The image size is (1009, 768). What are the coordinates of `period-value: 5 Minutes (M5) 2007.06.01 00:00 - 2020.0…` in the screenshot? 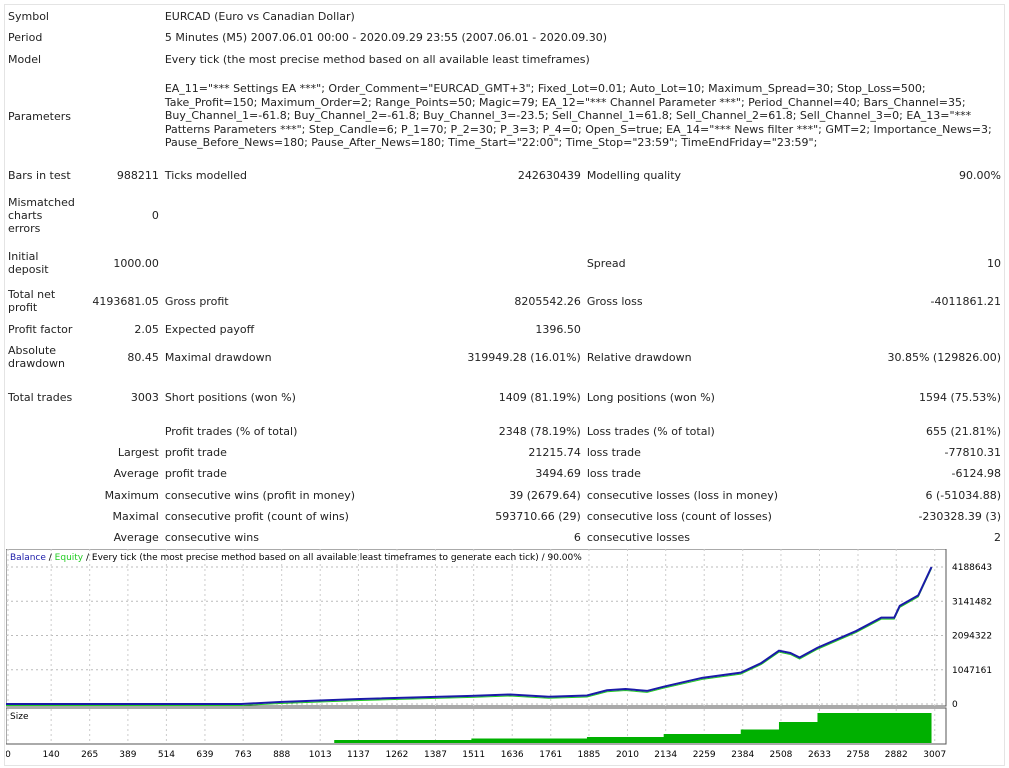 It's located at (386, 37).